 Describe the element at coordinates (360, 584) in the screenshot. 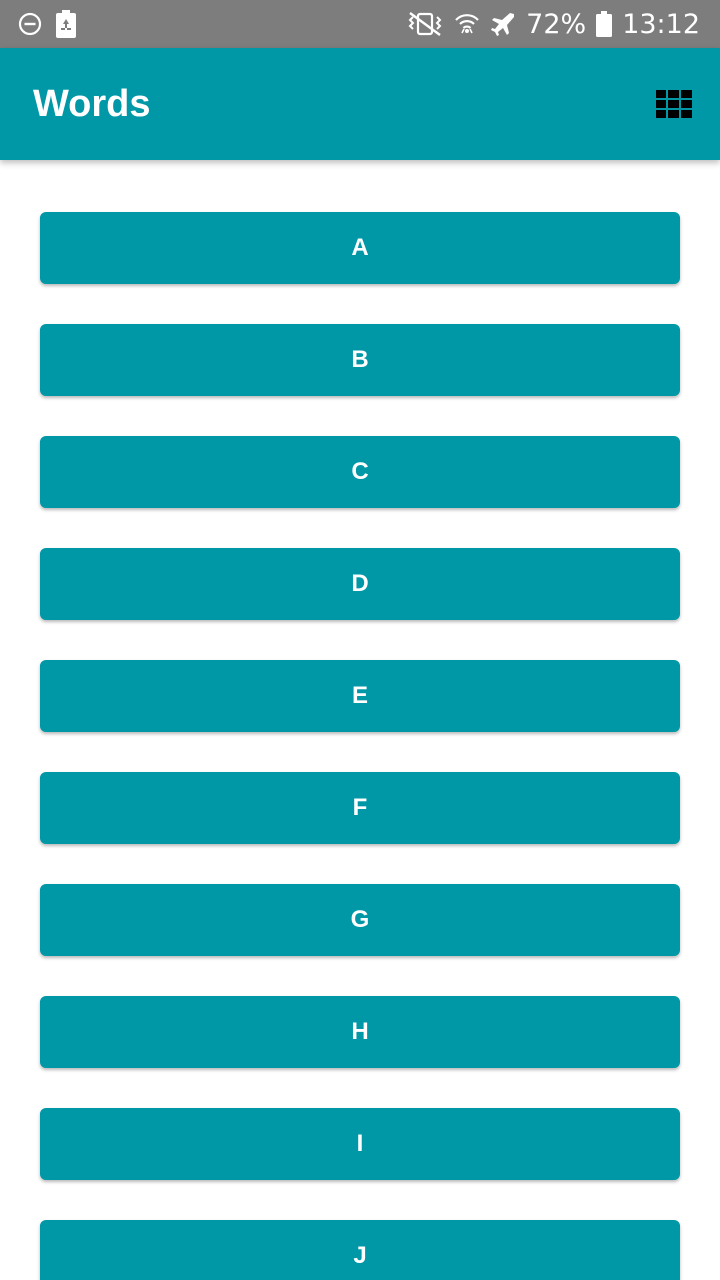

I see `letter-button-d: D` at that location.